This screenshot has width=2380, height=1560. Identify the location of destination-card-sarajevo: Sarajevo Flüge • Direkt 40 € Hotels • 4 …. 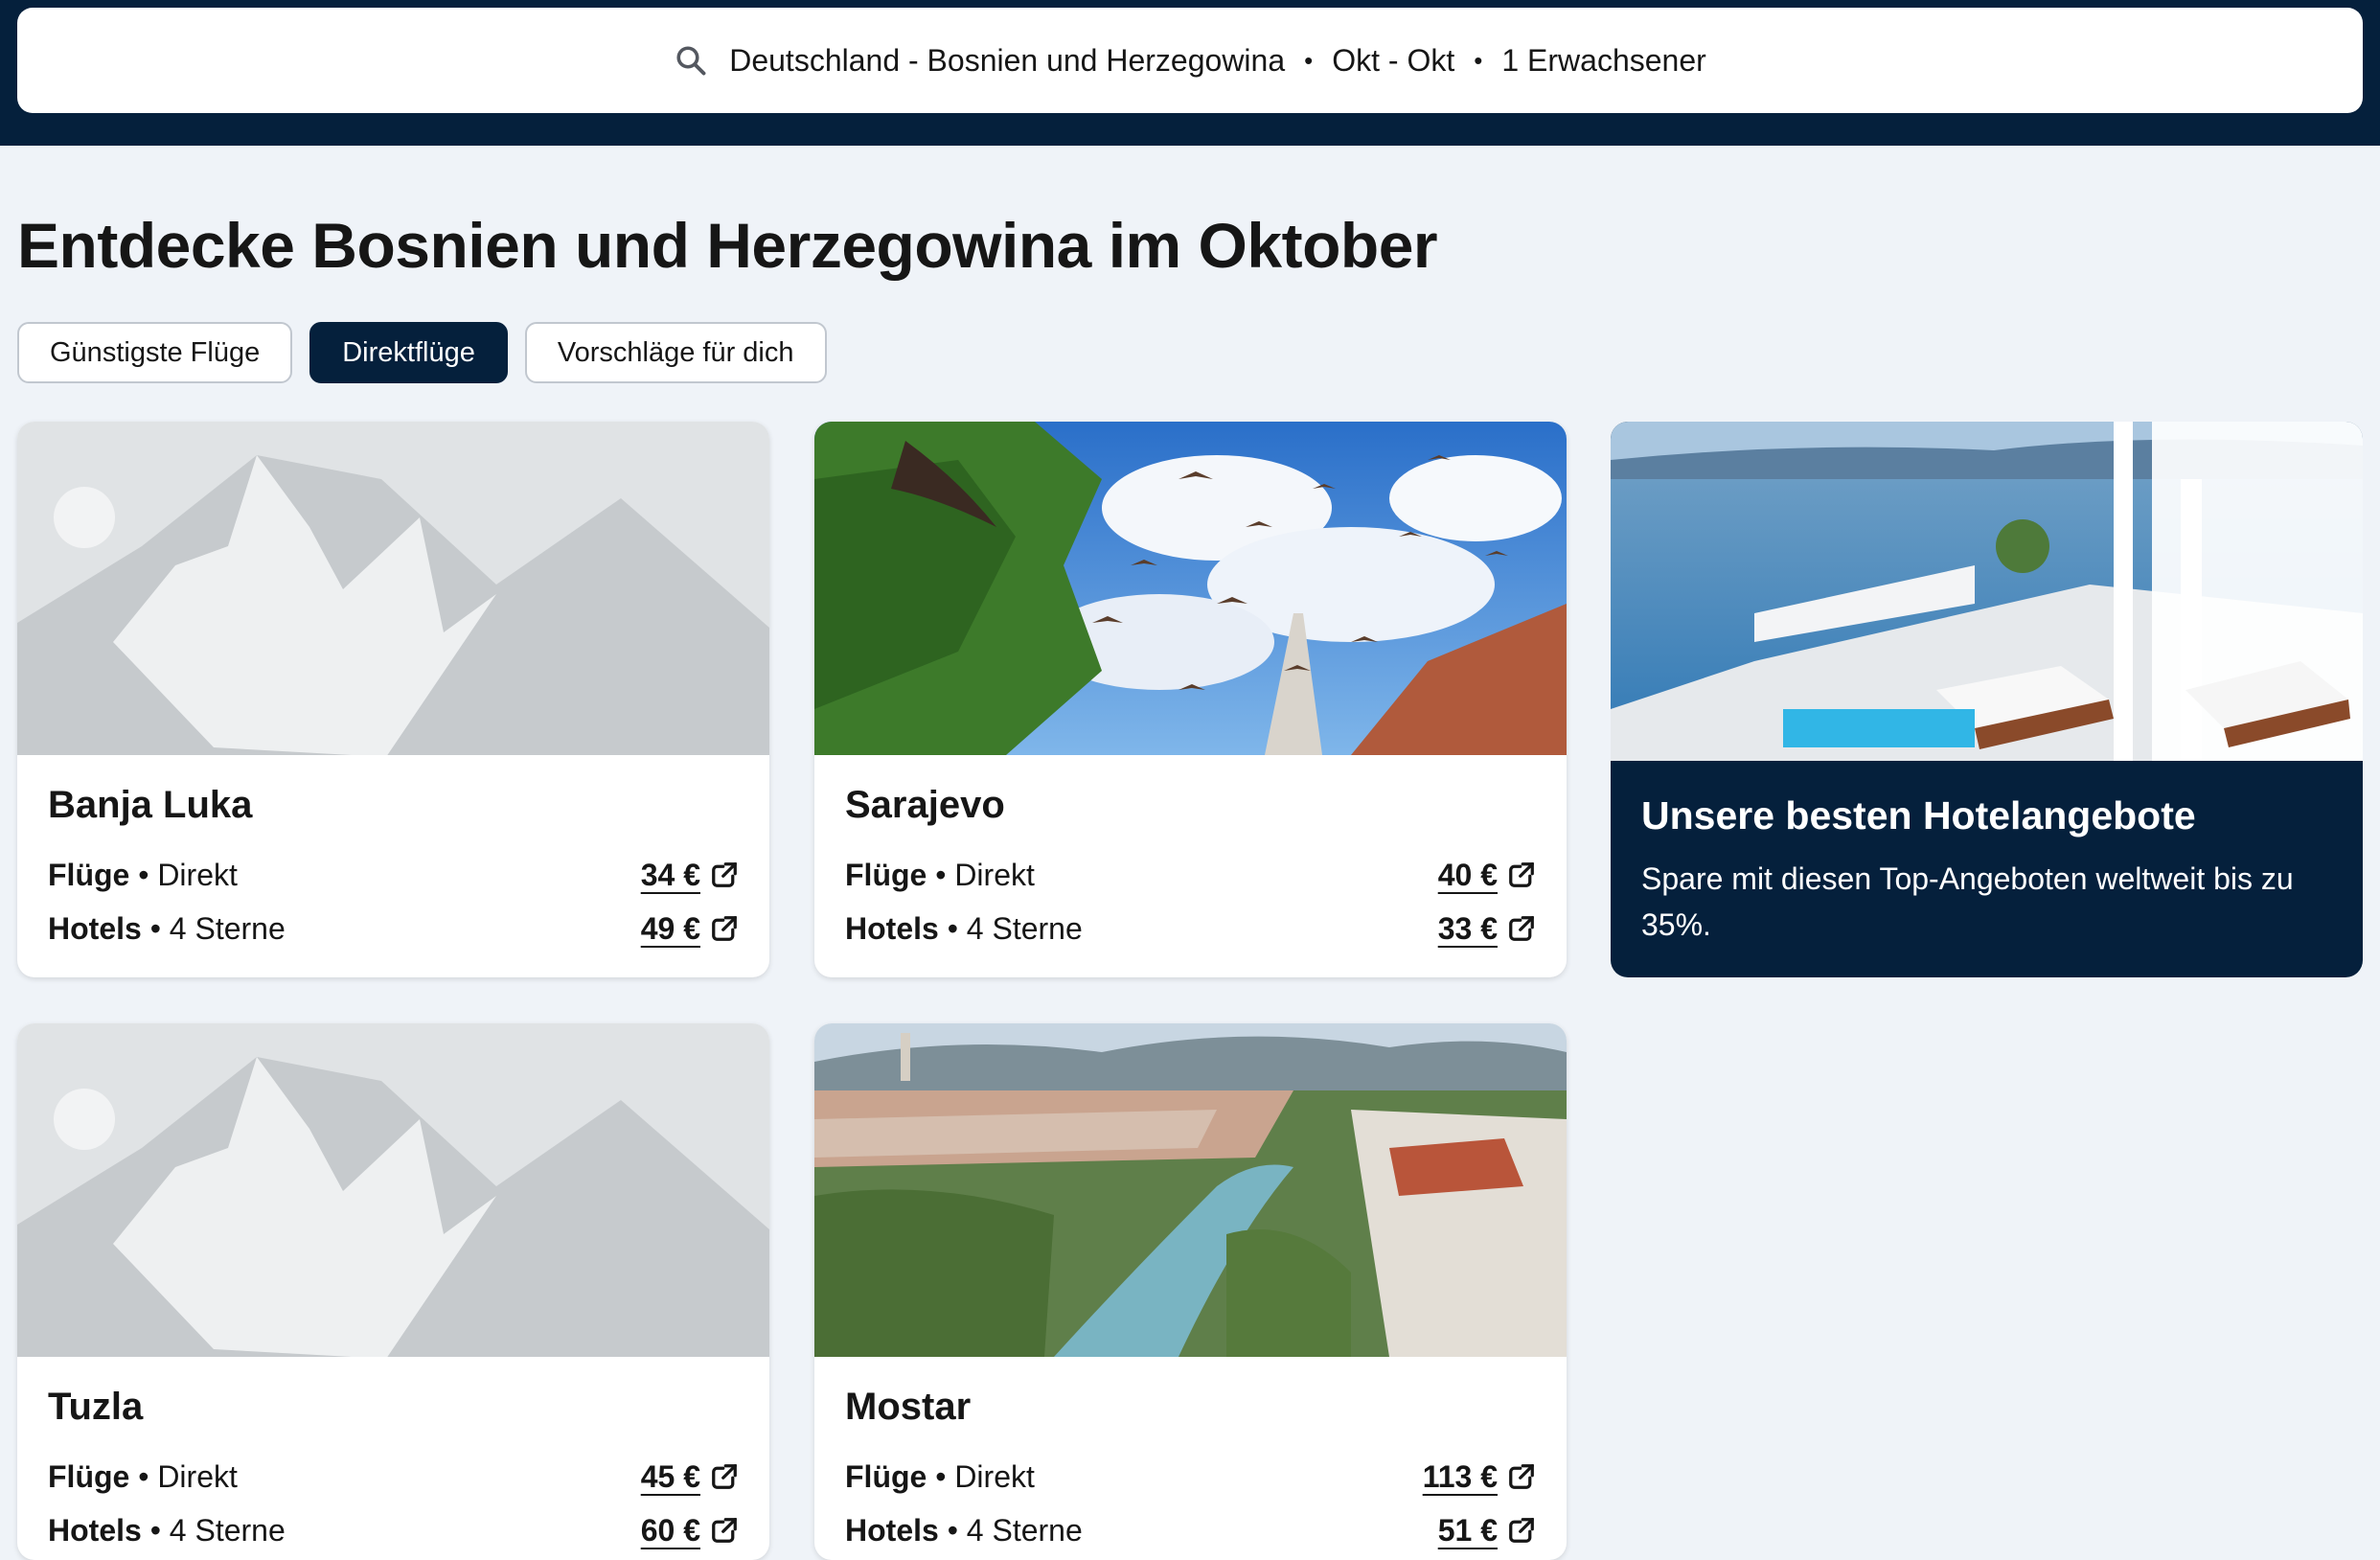
(1191, 699).